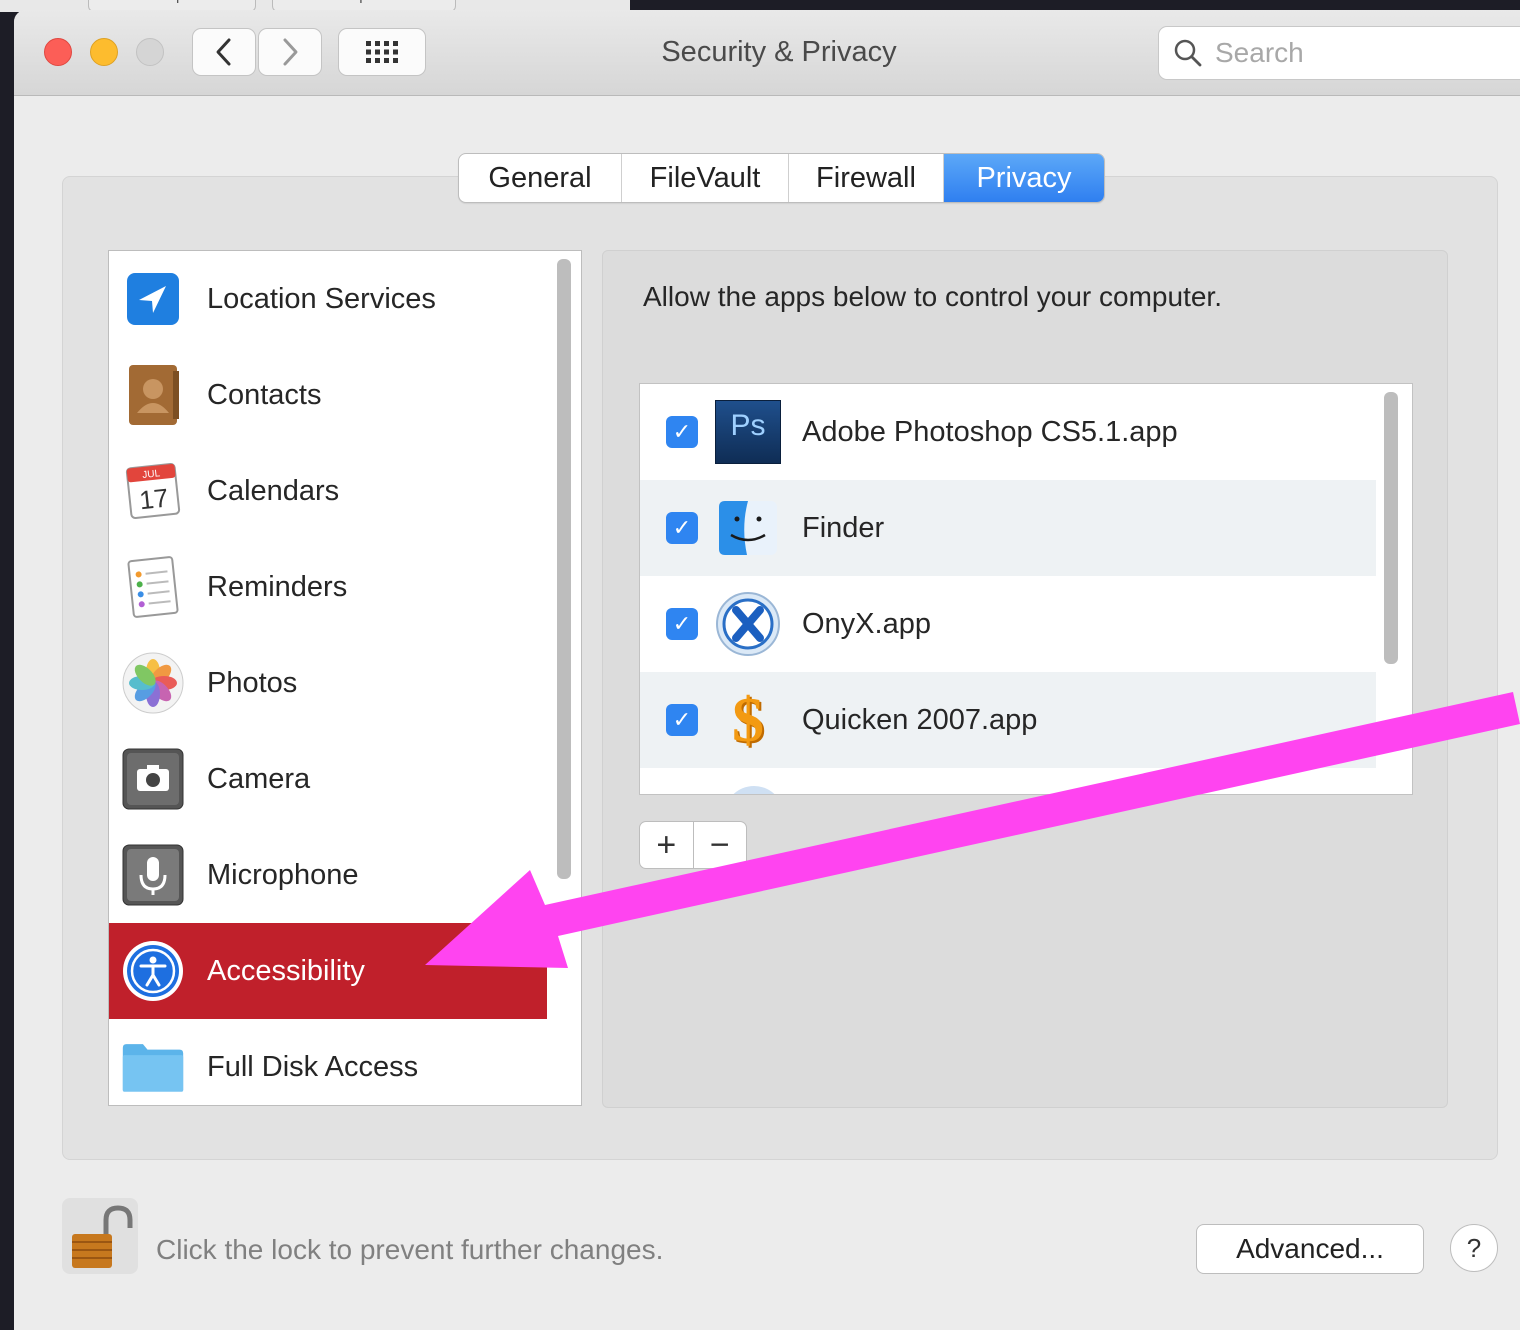 This screenshot has width=1520, height=1330. Describe the element at coordinates (328, 779) in the screenshot. I see `list-item-camera: Camera` at that location.